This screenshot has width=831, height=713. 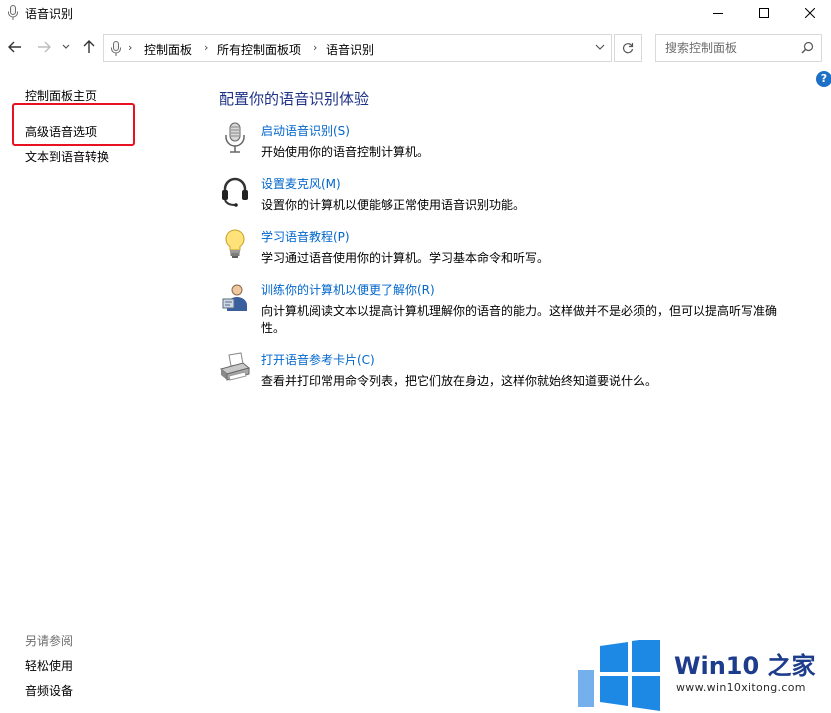 What do you see at coordinates (727, 48) in the screenshot?
I see `search-input` at bounding box center [727, 48].